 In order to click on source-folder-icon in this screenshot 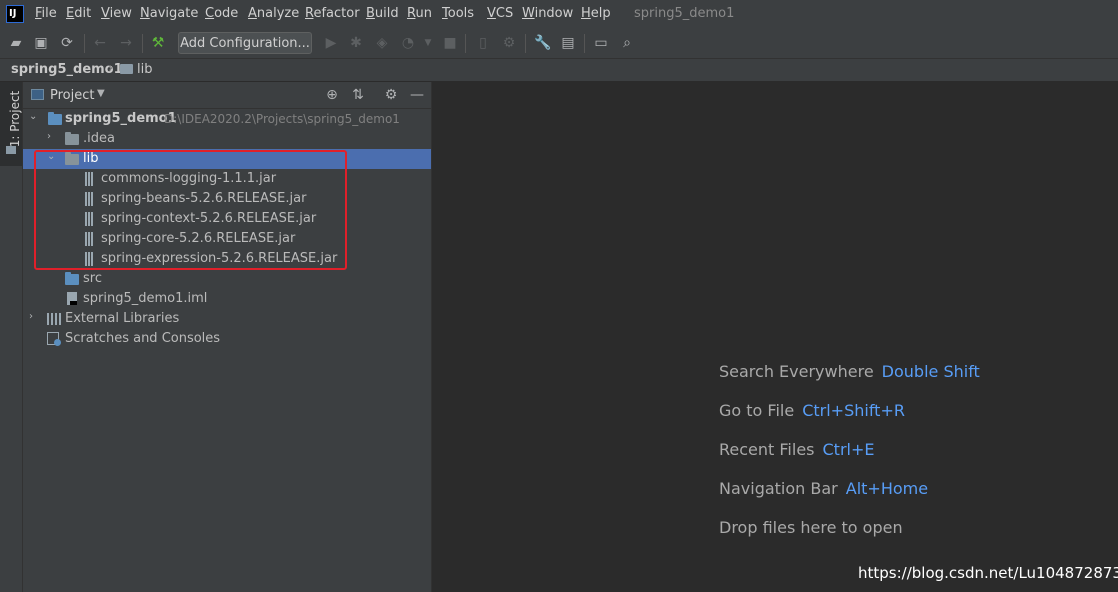, I will do `click(72, 278)`.